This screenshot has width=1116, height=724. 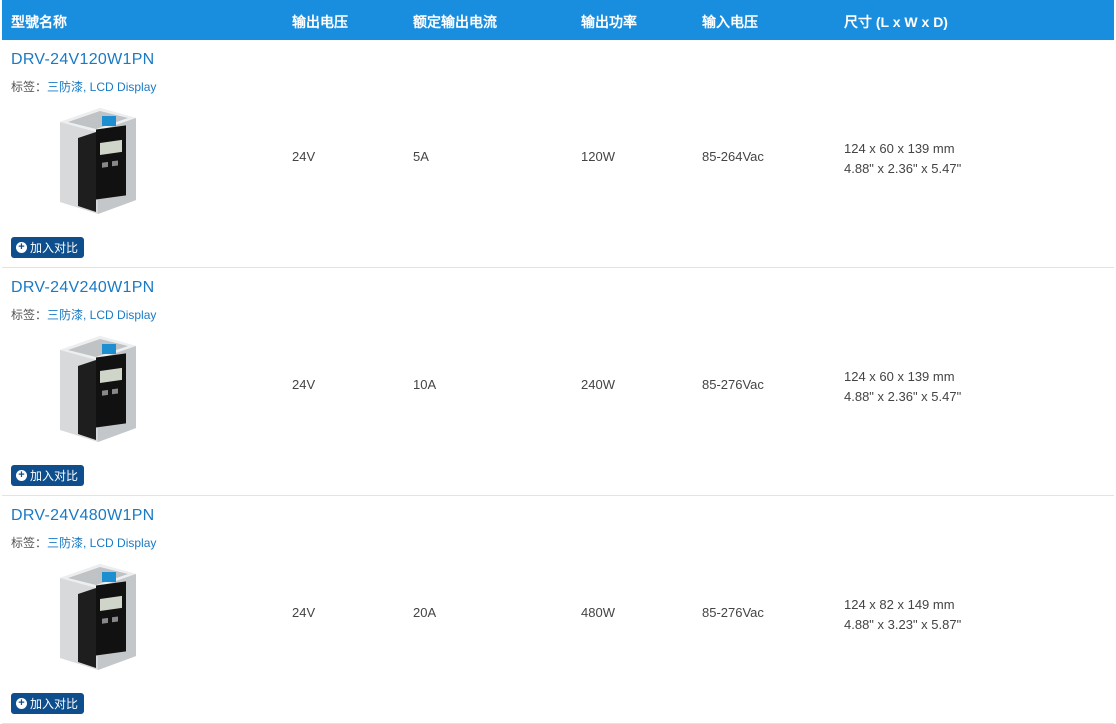 I want to click on output-power: 480W, so click(x=598, y=612).